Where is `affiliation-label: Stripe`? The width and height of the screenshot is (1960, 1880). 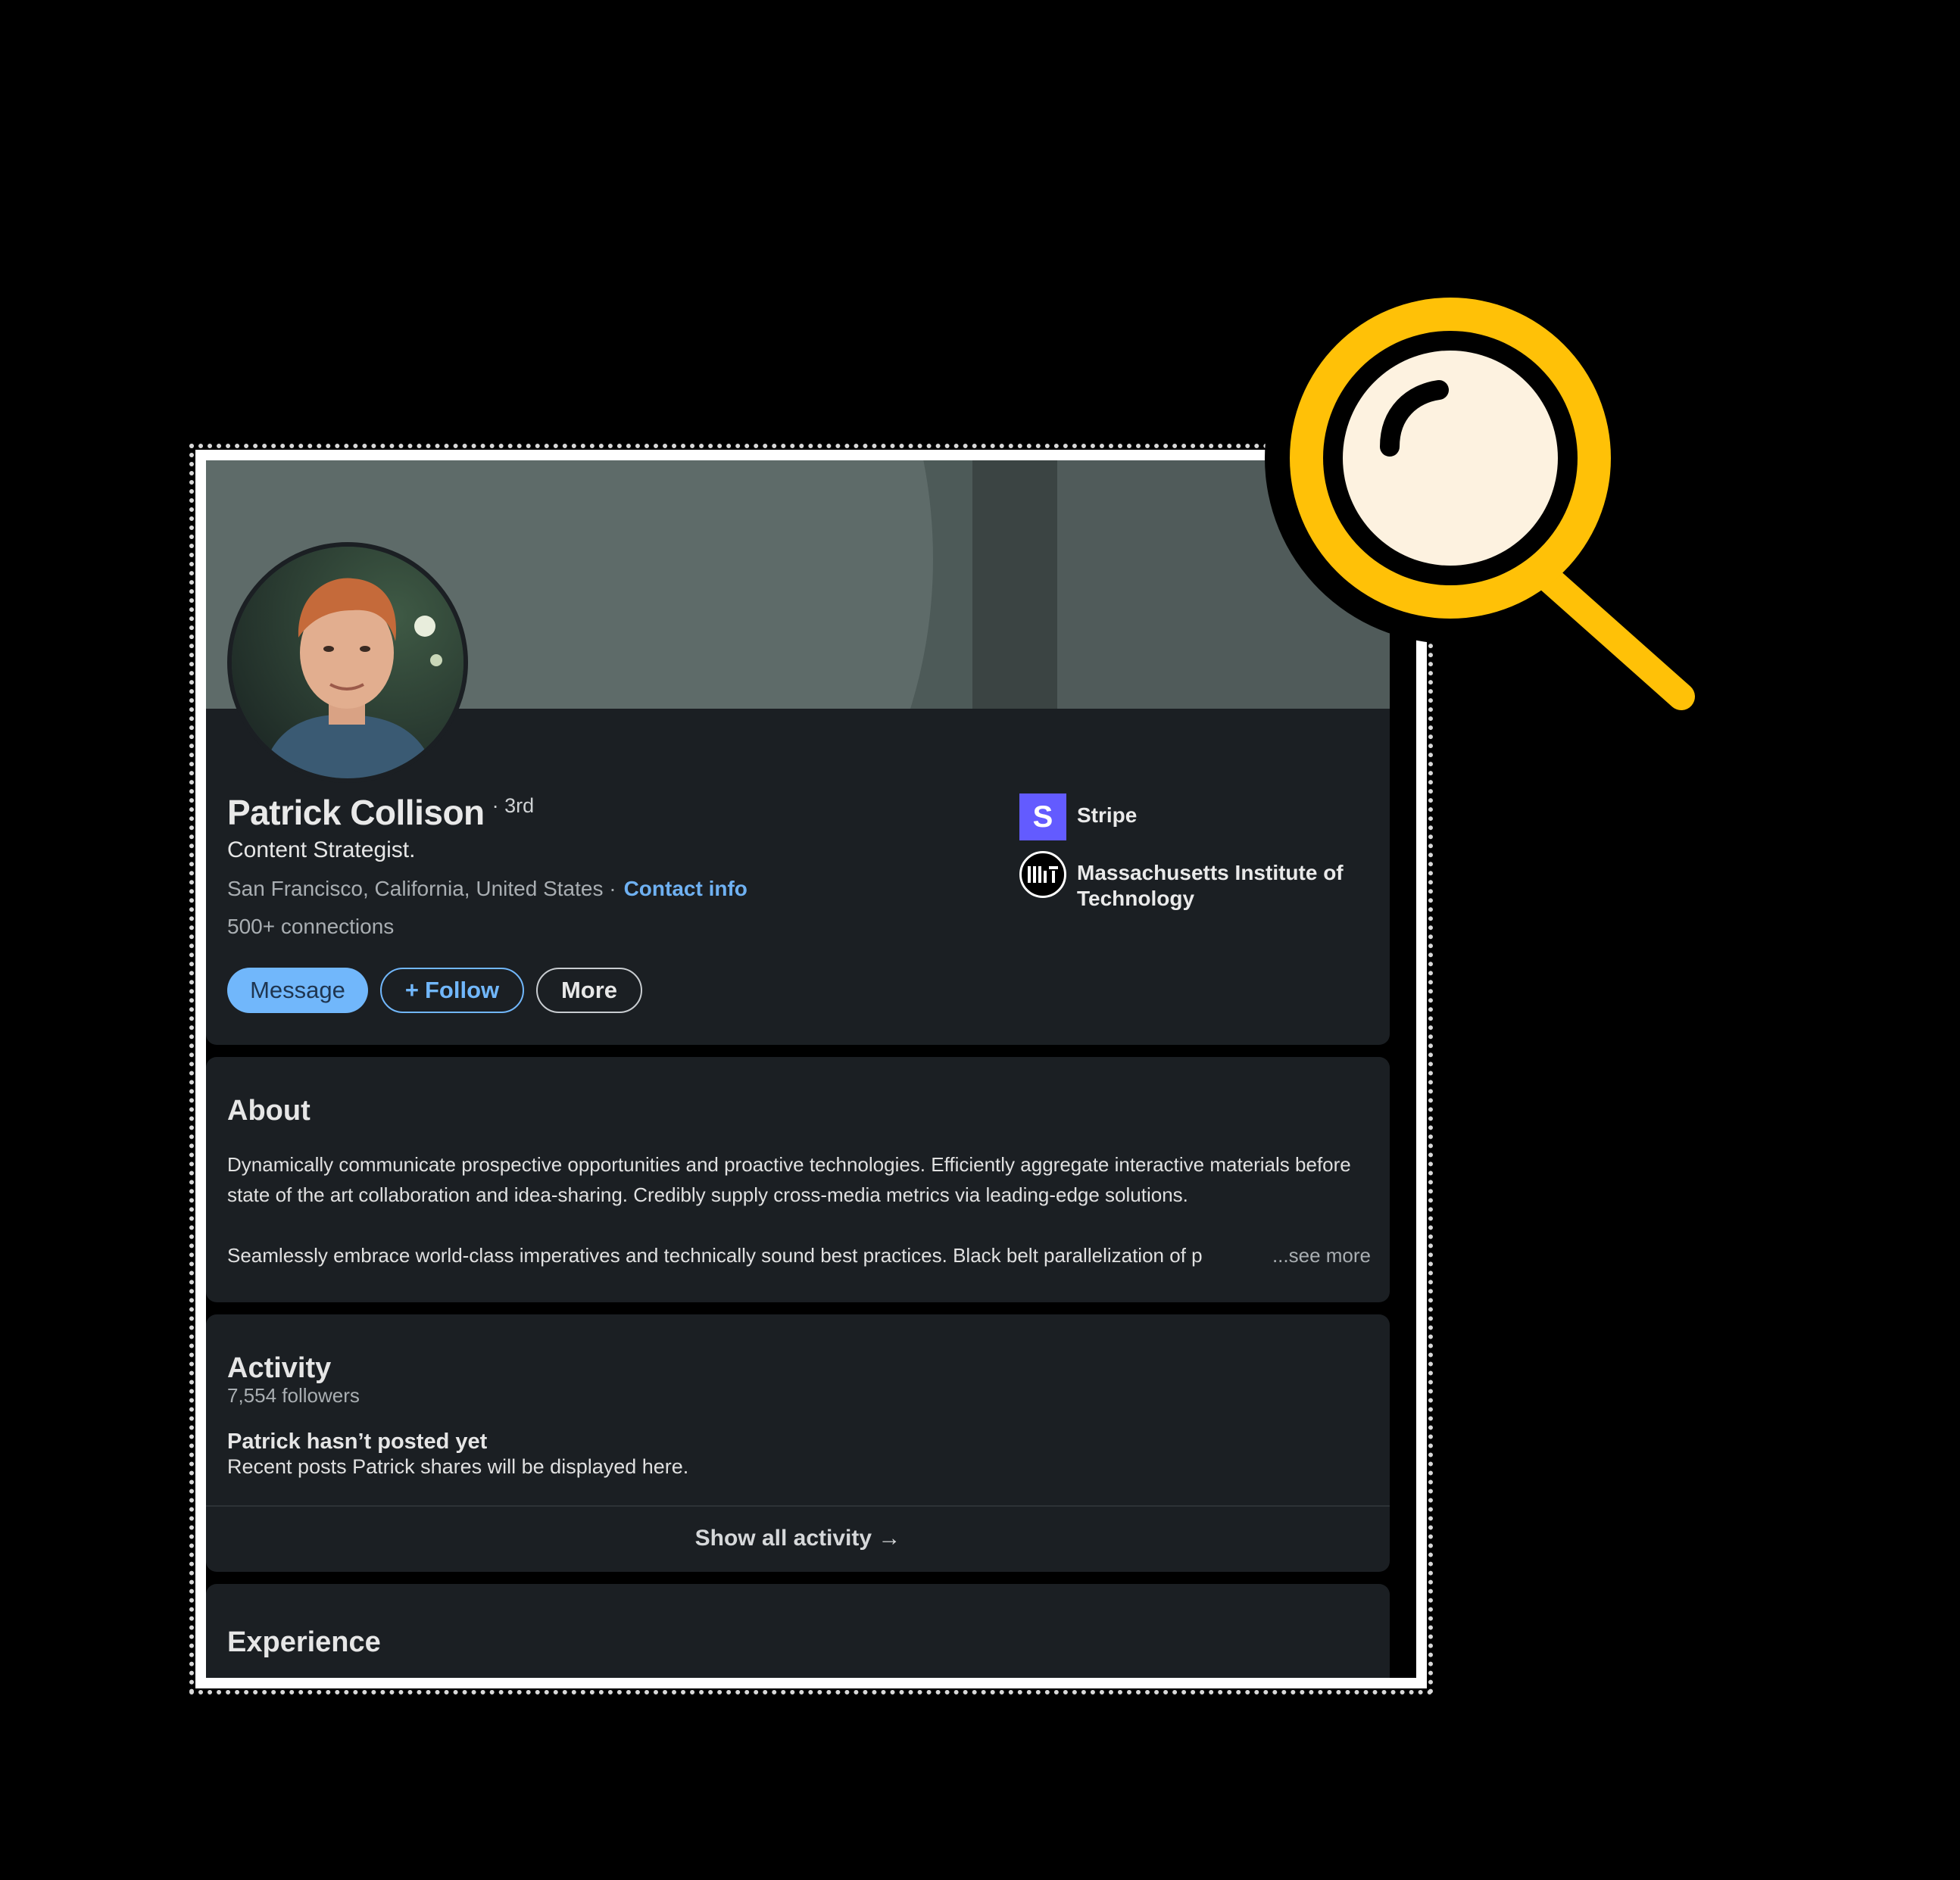
affiliation-label: Stripe is located at coordinates (1107, 815).